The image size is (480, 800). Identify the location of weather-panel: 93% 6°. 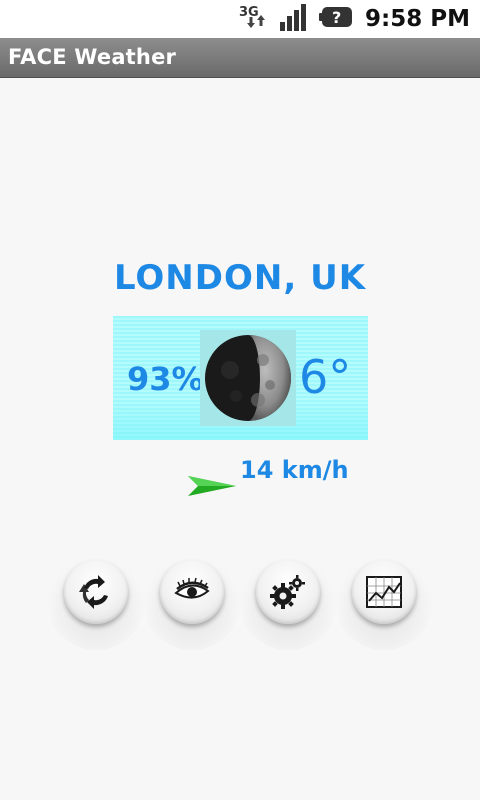
(240, 378).